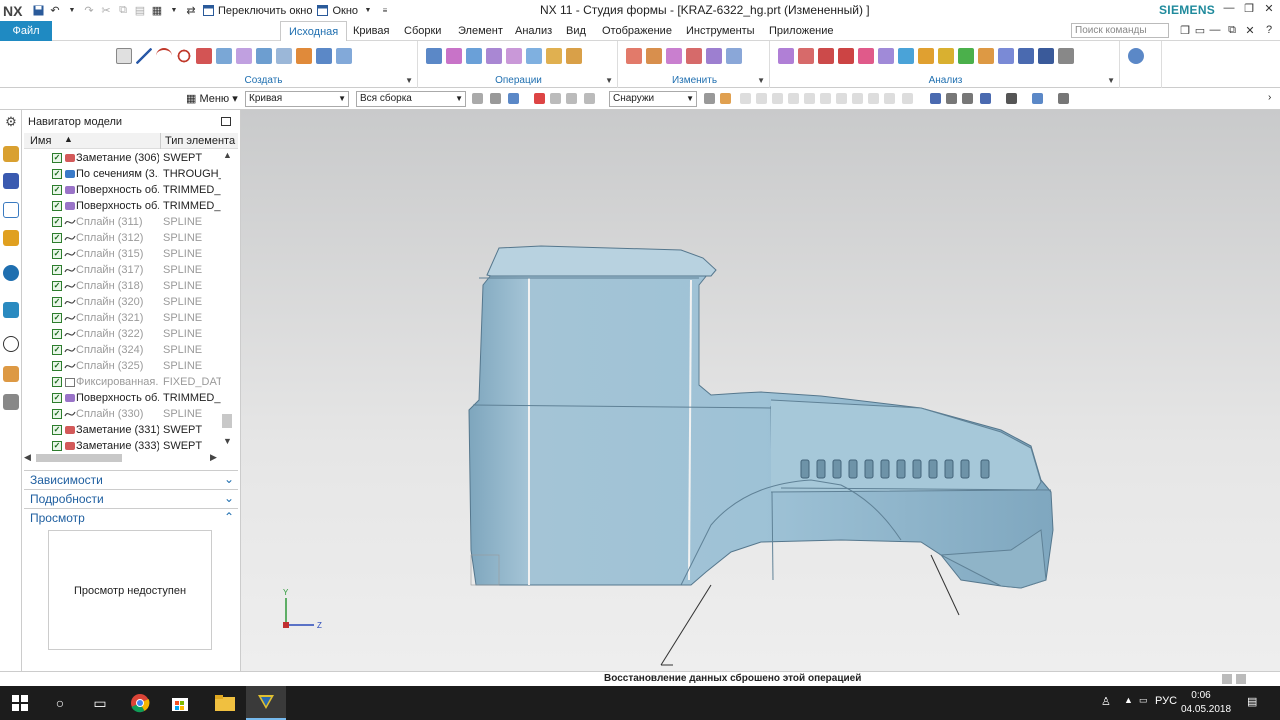  Describe the element at coordinates (385, 11) in the screenshot. I see `customize-qat-icon: ≡` at that location.